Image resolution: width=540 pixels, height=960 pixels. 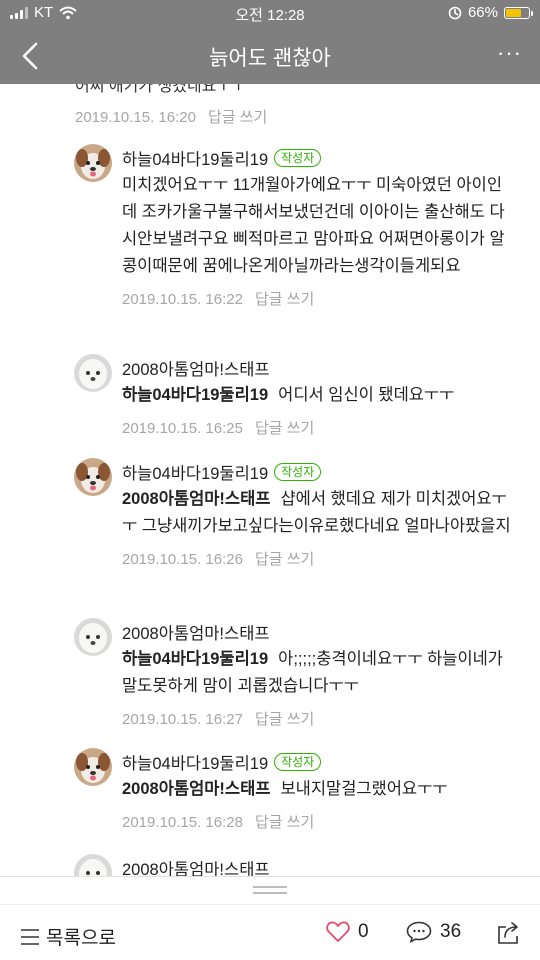 What do you see at coordinates (318, 298) in the screenshot?
I see `comment-meta: 2019.10.15. 16:22 답글 쓰기` at bounding box center [318, 298].